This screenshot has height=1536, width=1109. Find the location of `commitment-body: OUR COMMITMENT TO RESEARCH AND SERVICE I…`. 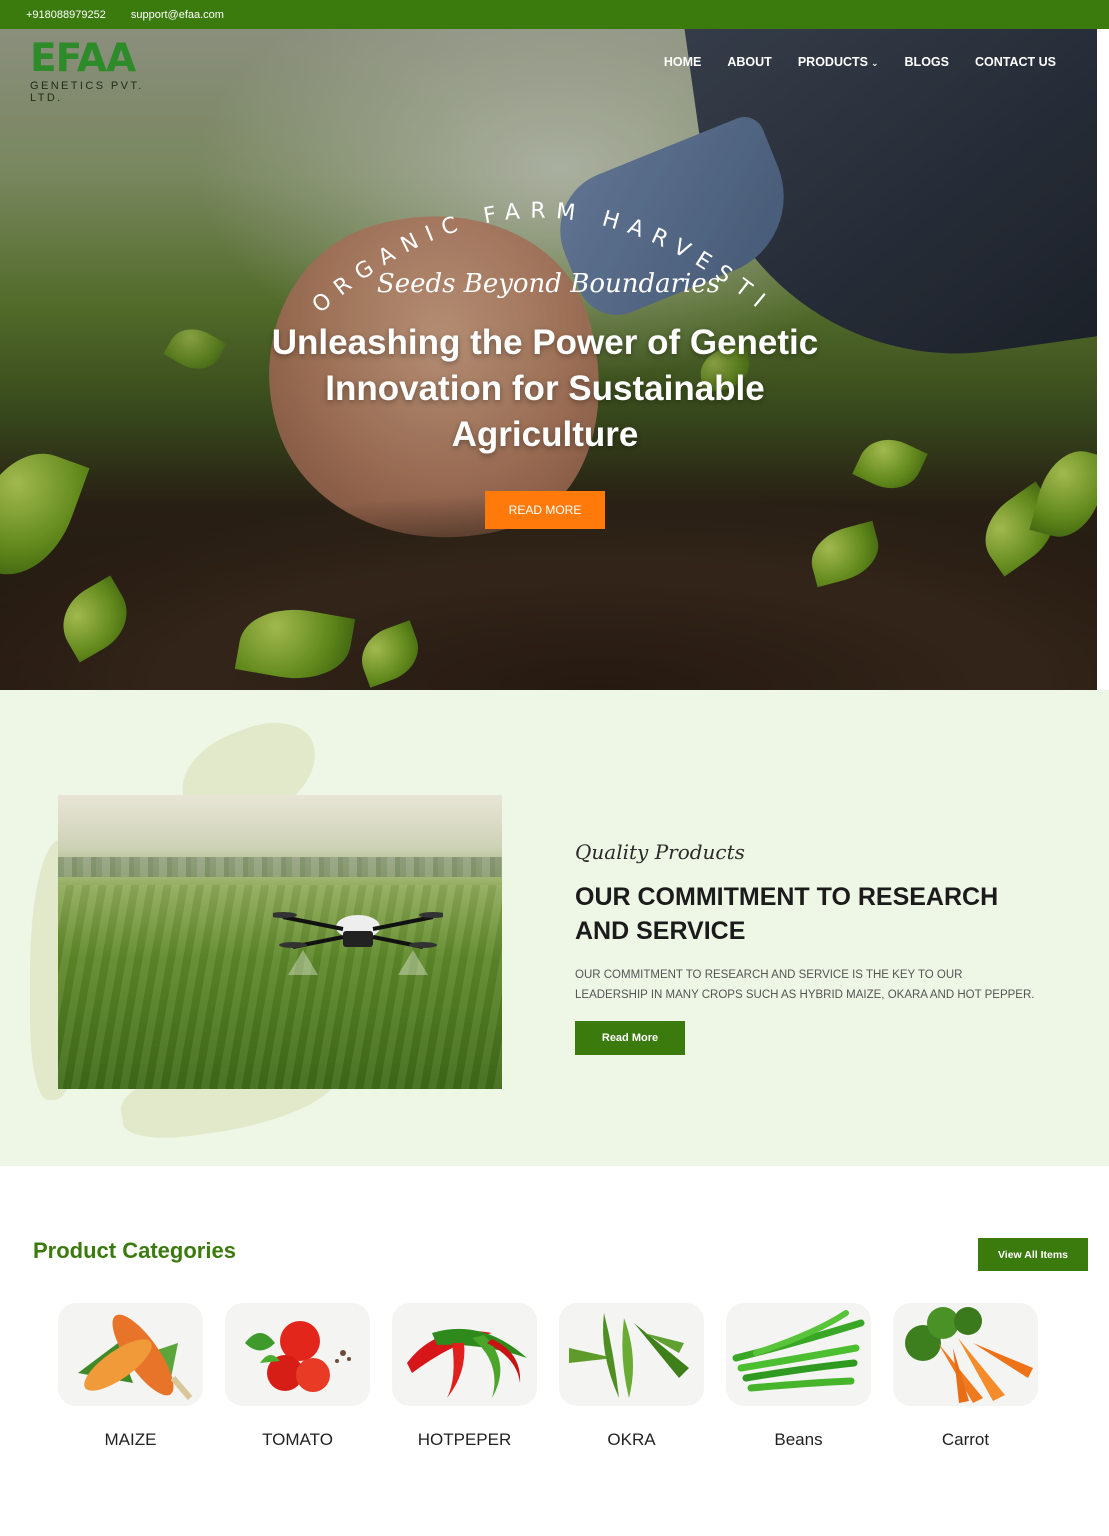

commitment-body: OUR COMMITMENT TO RESEARCH AND SERVICE I… is located at coordinates (805, 985).